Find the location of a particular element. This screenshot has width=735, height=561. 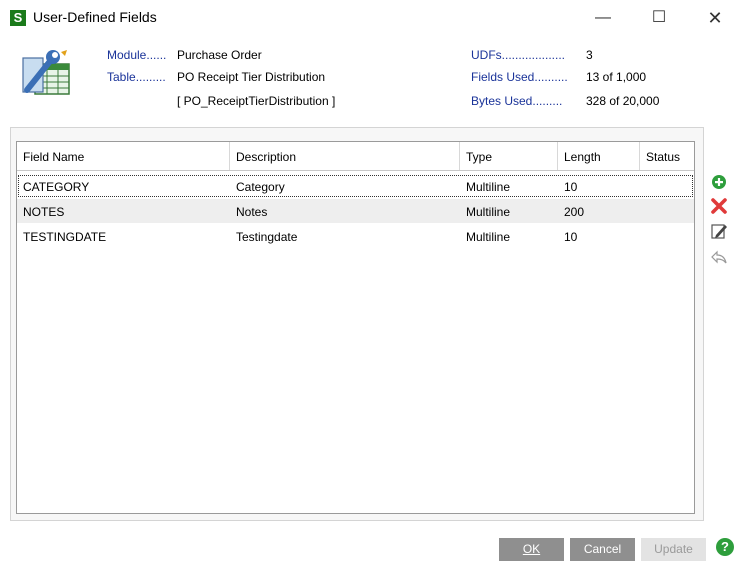

edit-icon is located at coordinates (719, 231).